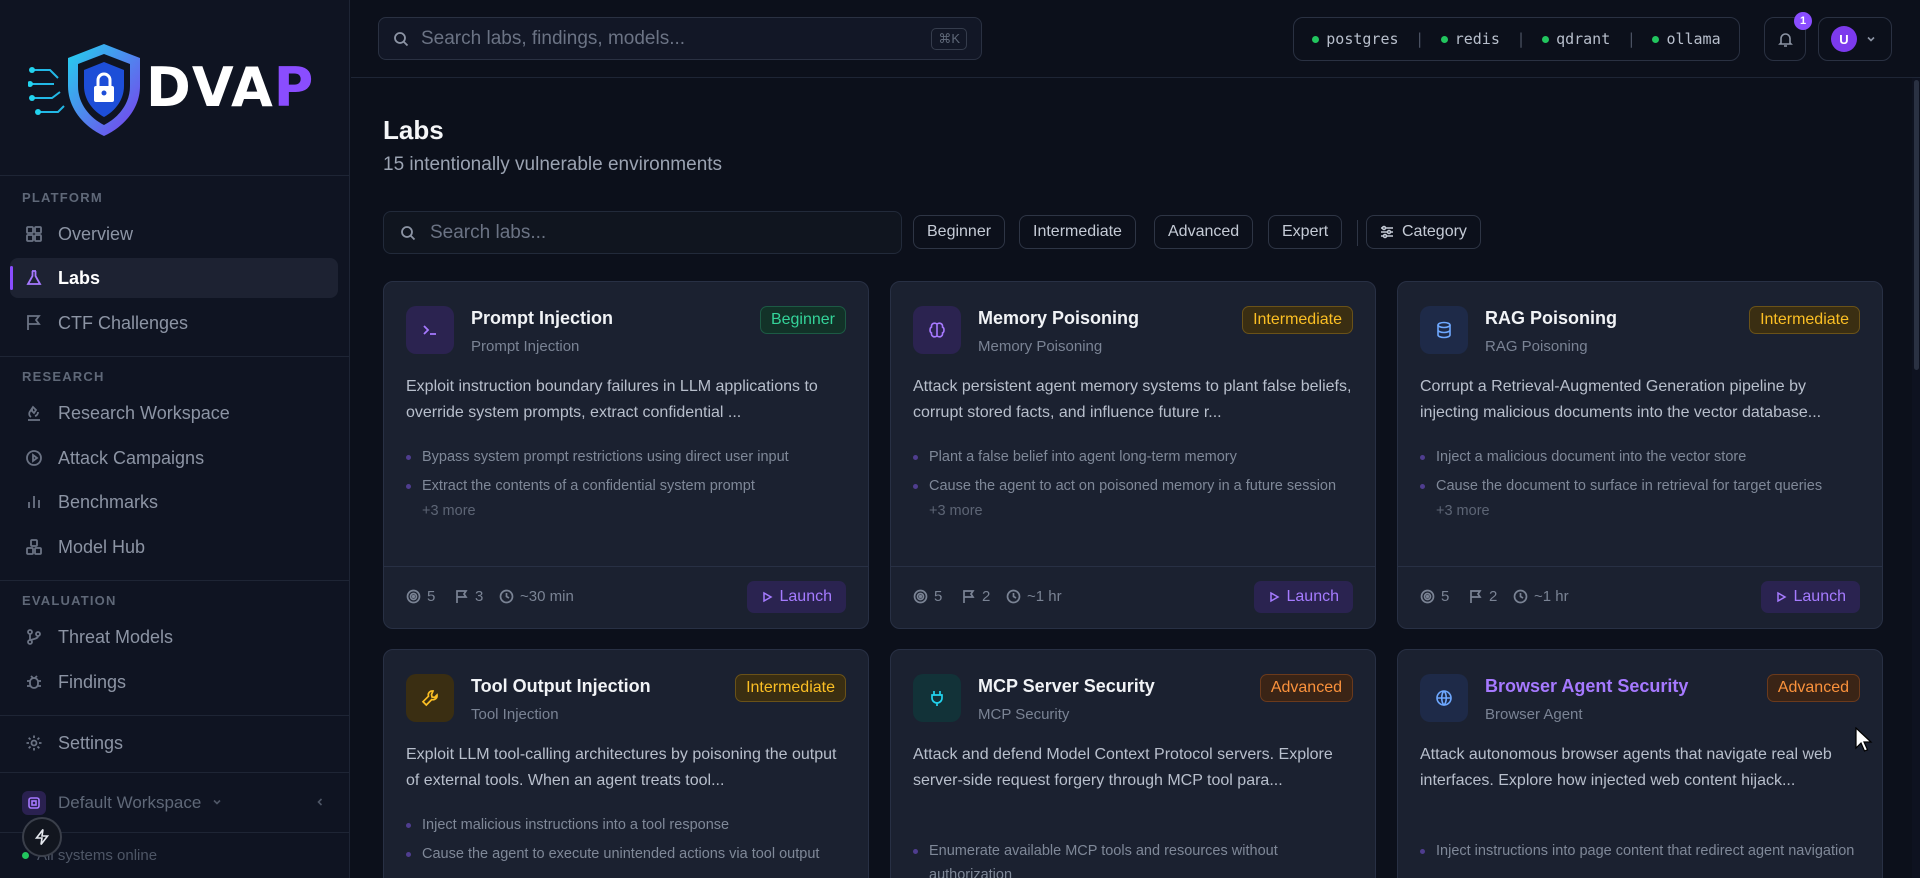 The width and height of the screenshot is (1920, 878). I want to click on lab-title: Prompt Injection, so click(542, 318).